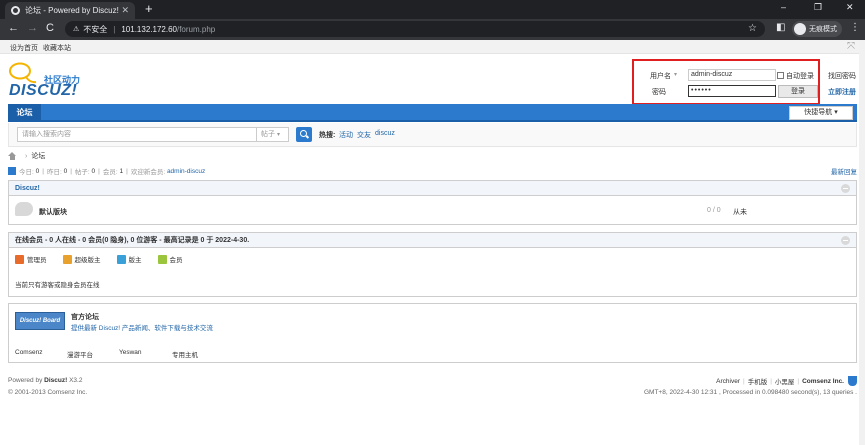  Describe the element at coordinates (85, 317) in the screenshot. I see `official-forum-name: 官方论坛` at that location.